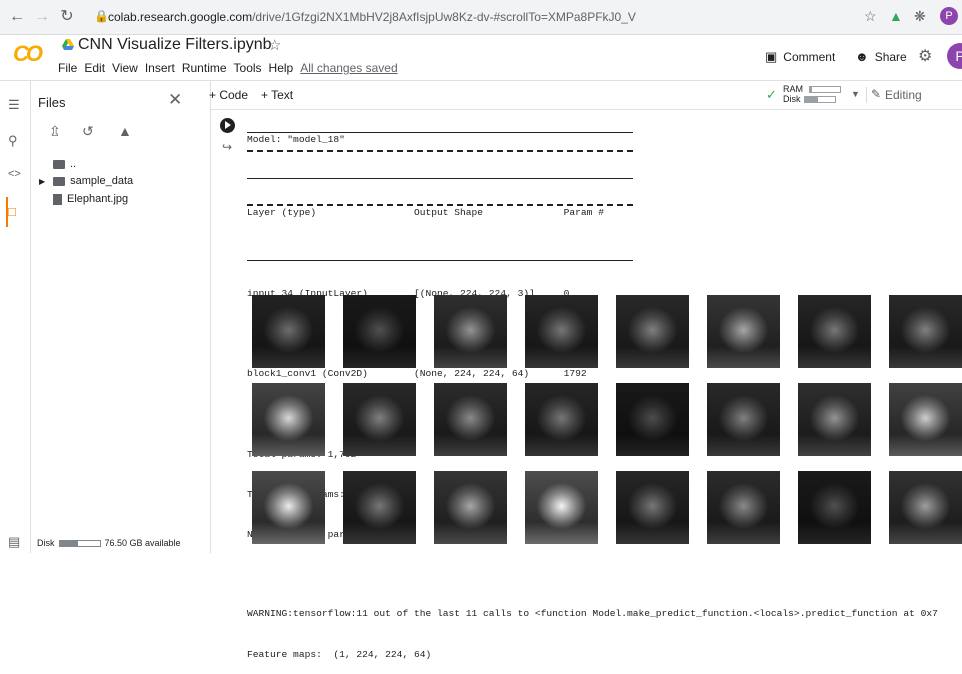  Describe the element at coordinates (102, 181) in the screenshot. I see `file-name: sample_data` at that location.